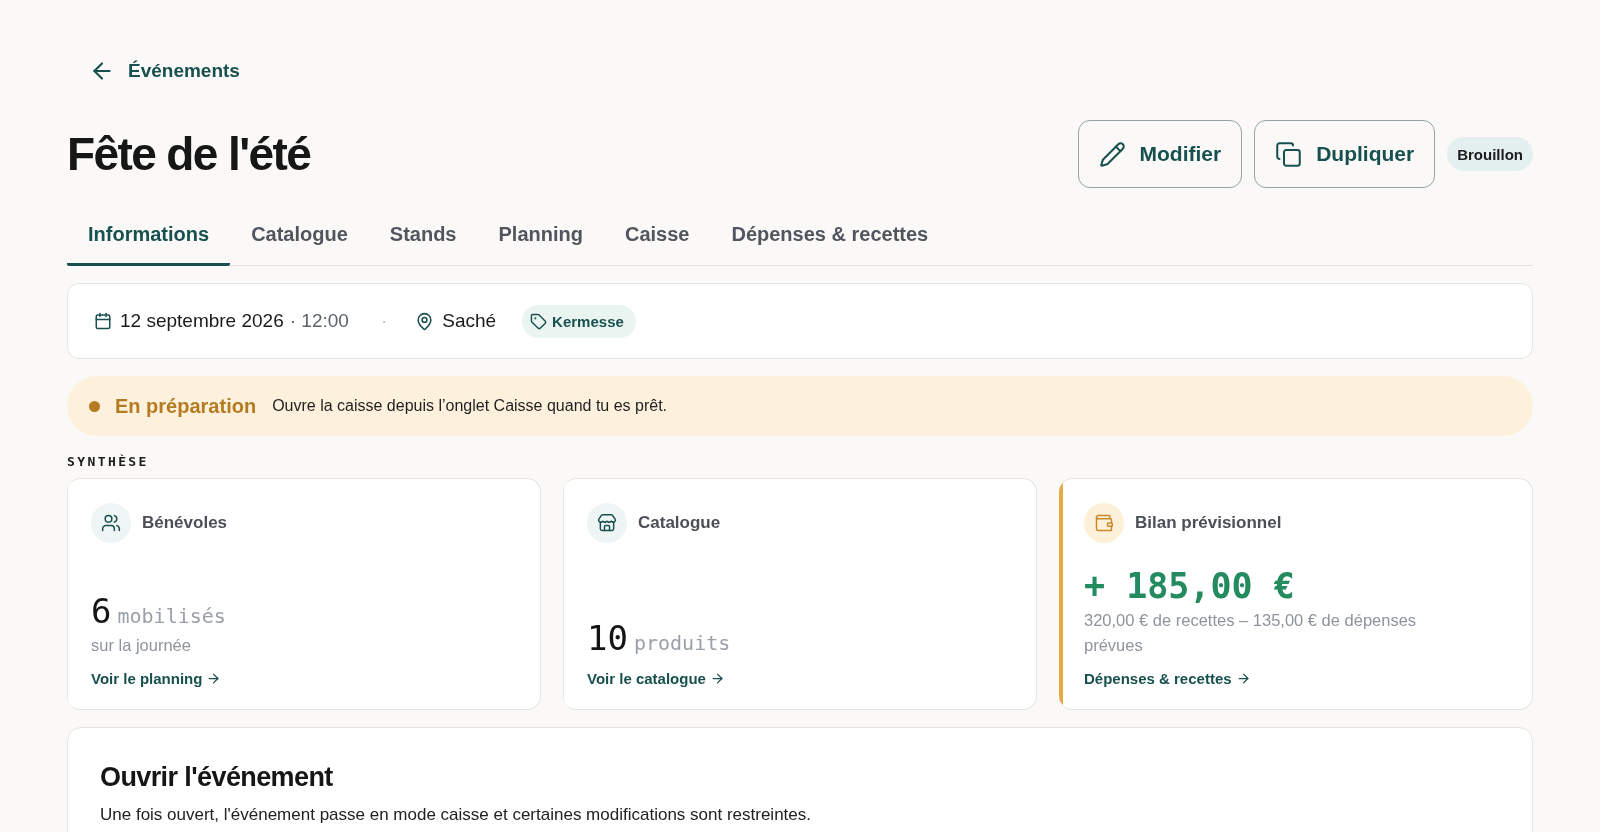 This screenshot has width=1600, height=832. Describe the element at coordinates (94, 406) in the screenshot. I see `status-dot-icon` at that location.